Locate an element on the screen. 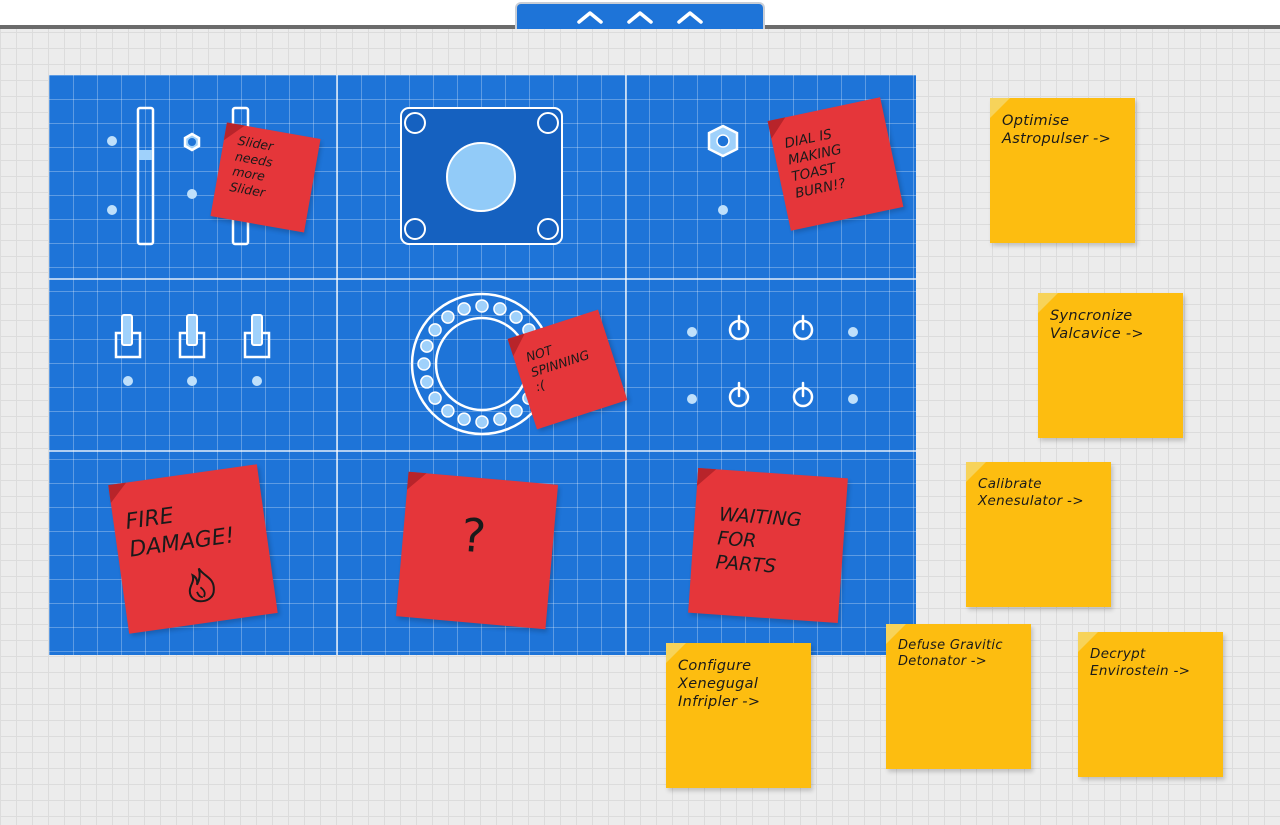 The width and height of the screenshot is (1280, 825). note-question: ? is located at coordinates (477, 550).